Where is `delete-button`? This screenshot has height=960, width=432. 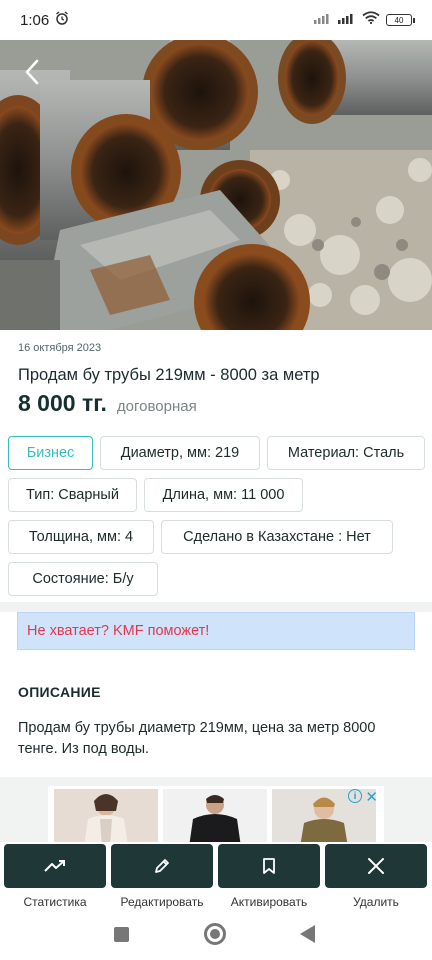 delete-button is located at coordinates (376, 866).